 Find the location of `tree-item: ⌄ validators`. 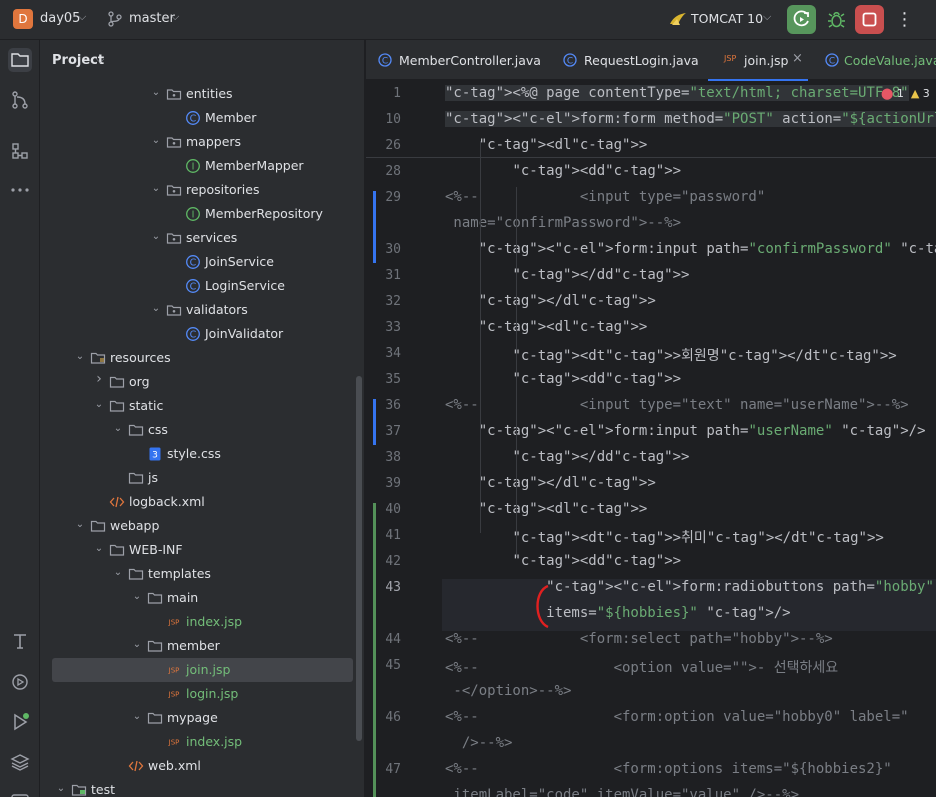

tree-item: ⌄ validators is located at coordinates (202, 310).